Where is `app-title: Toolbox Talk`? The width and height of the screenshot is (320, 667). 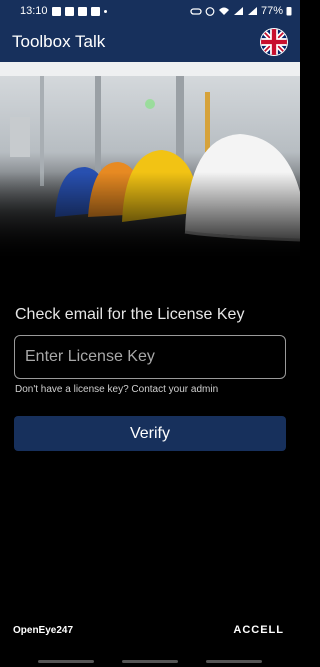
app-title: Toolbox Talk is located at coordinates (59, 41).